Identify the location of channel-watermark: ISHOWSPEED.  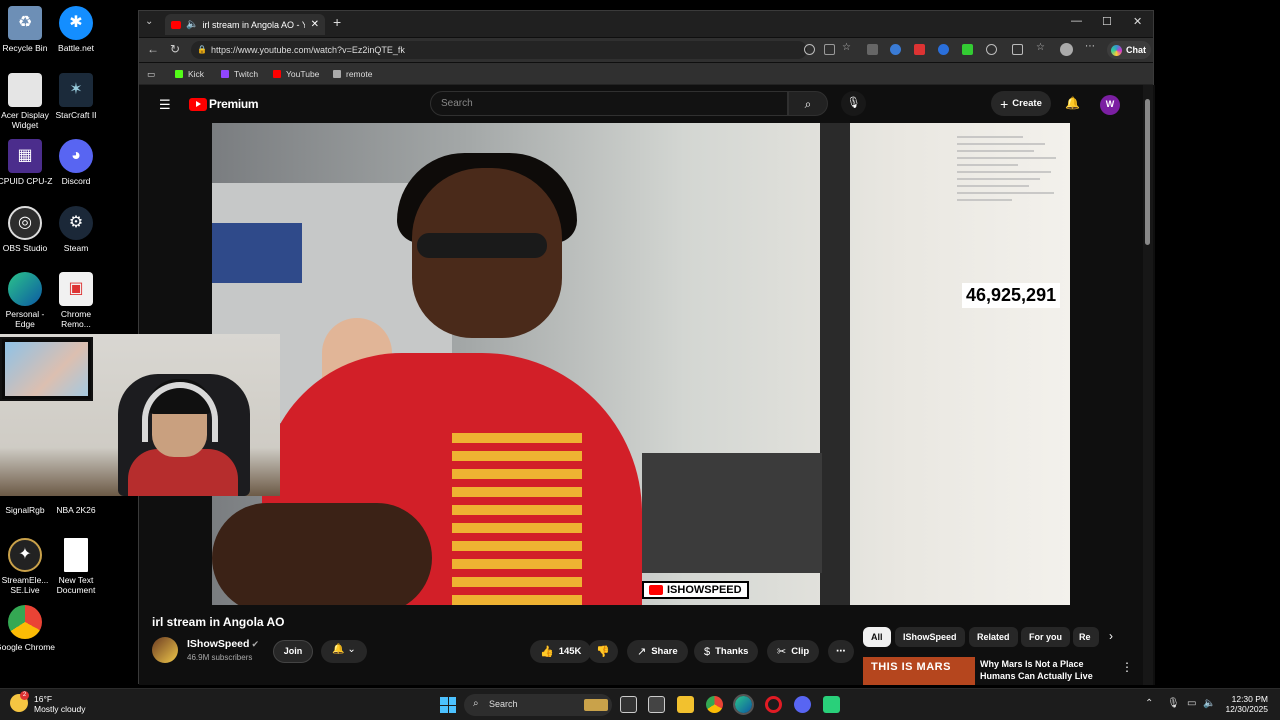
(695, 590).